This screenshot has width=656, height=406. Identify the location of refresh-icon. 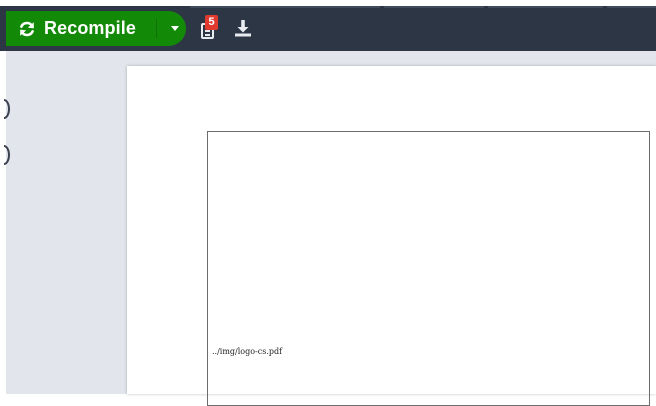
(27, 29).